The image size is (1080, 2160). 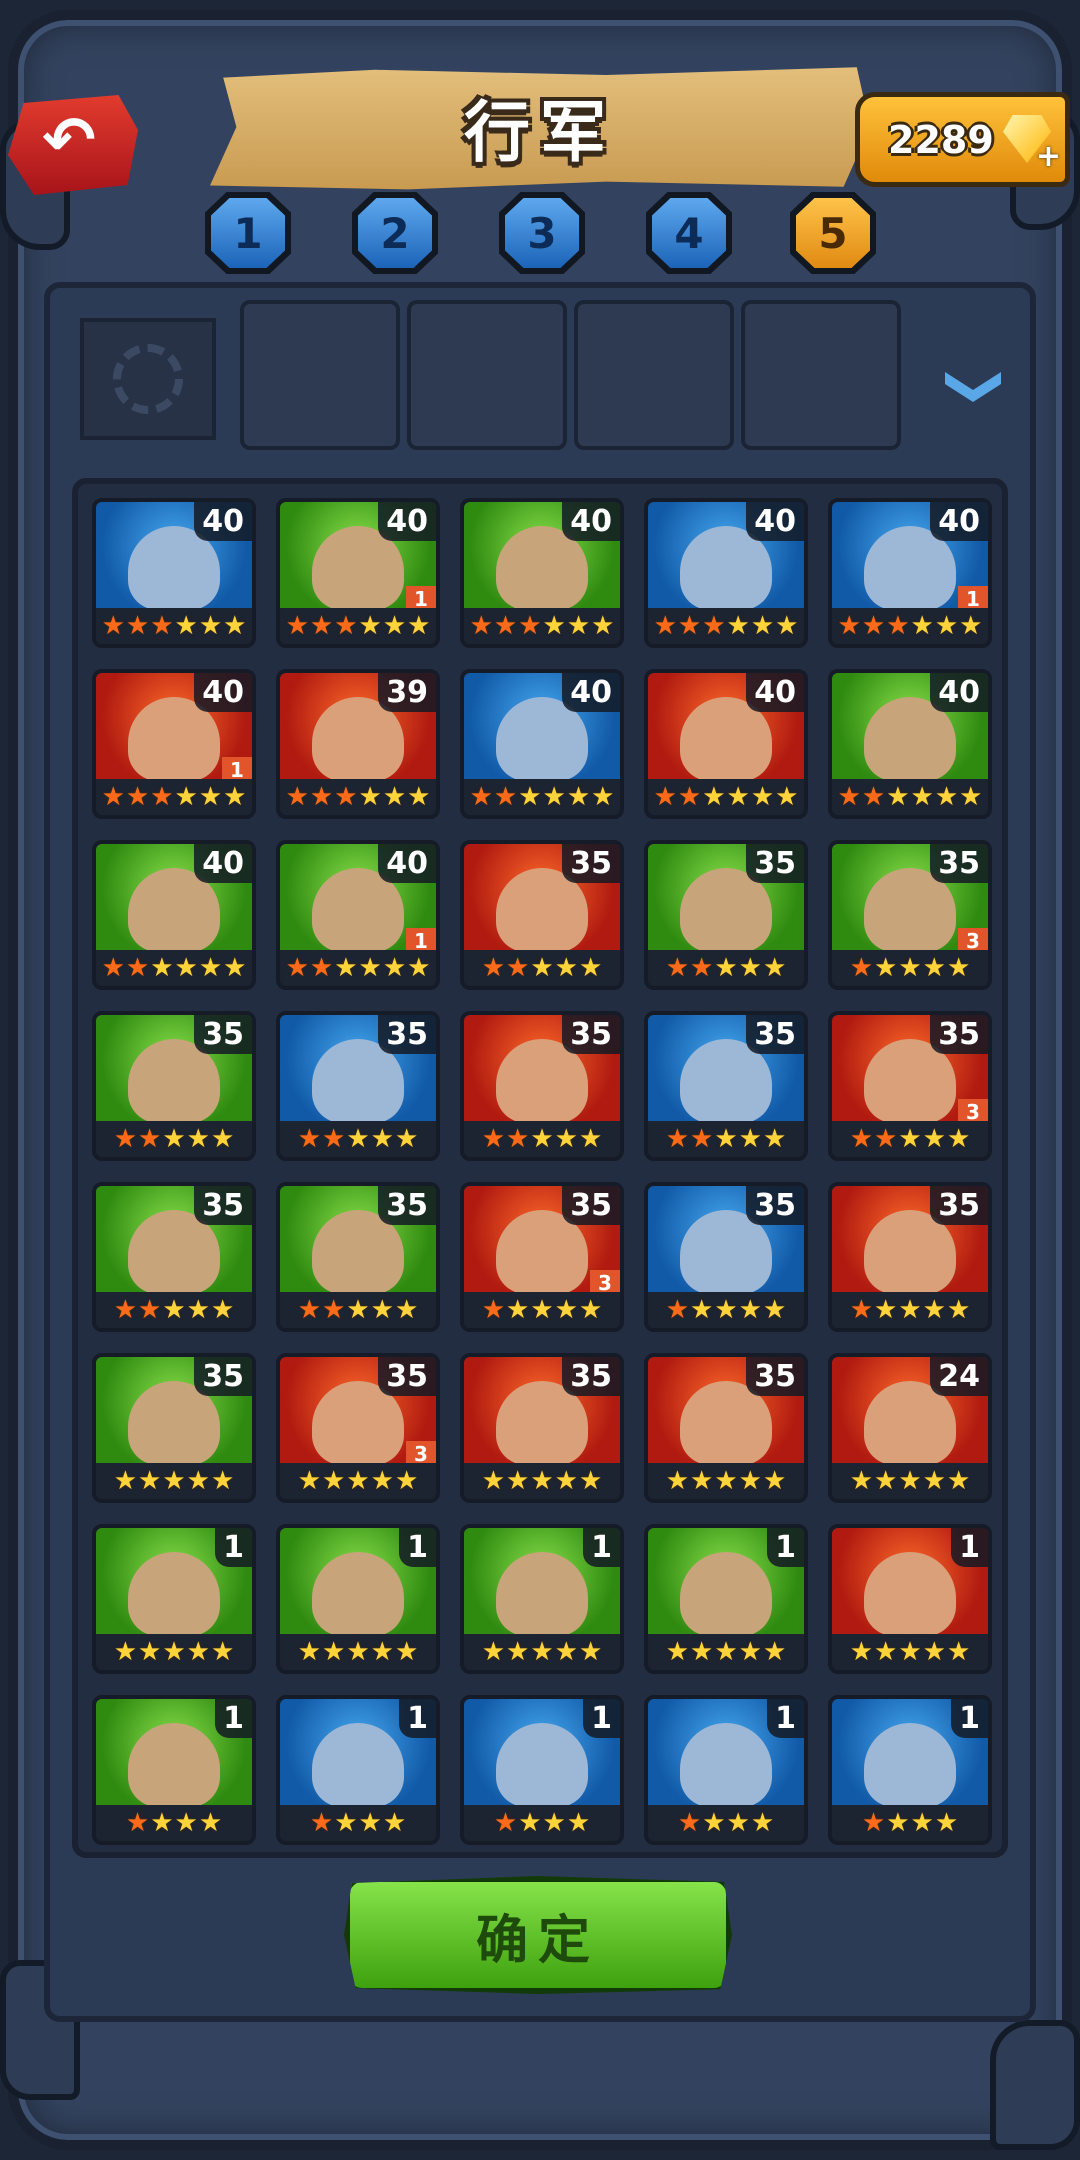 I want to click on hero-card: 24 ★ ★ ★ ★ ★, so click(x=910, y=1428).